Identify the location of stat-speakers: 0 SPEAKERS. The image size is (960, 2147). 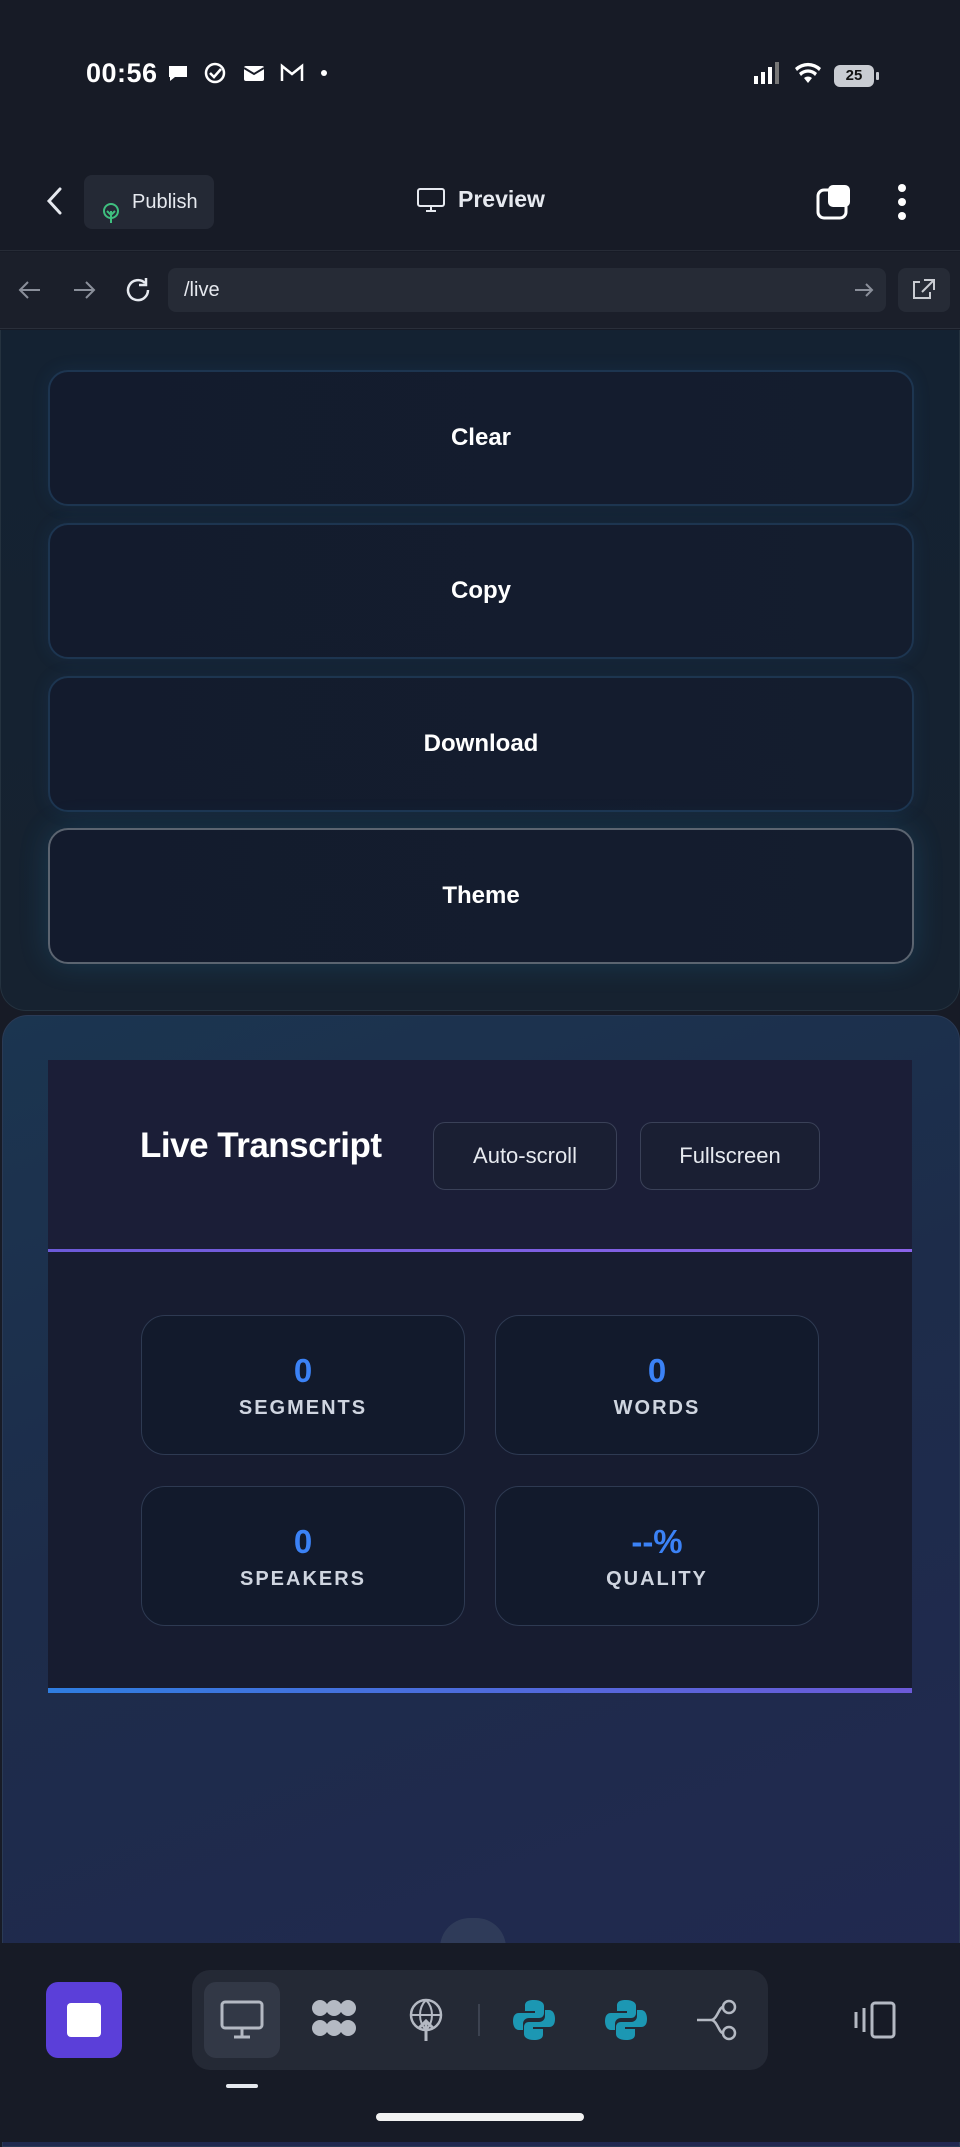
(303, 1556).